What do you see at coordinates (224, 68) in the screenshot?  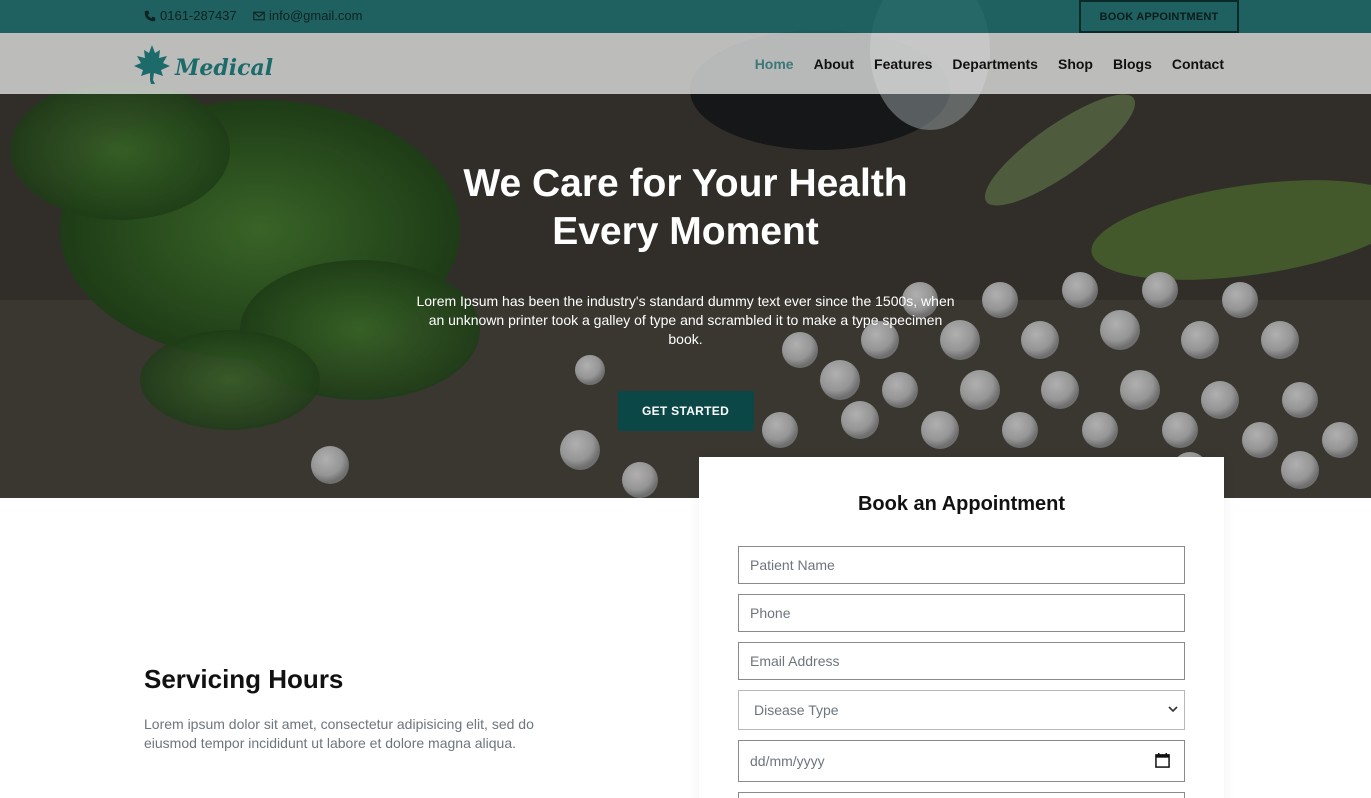 I see `logo-text: Medical` at bounding box center [224, 68].